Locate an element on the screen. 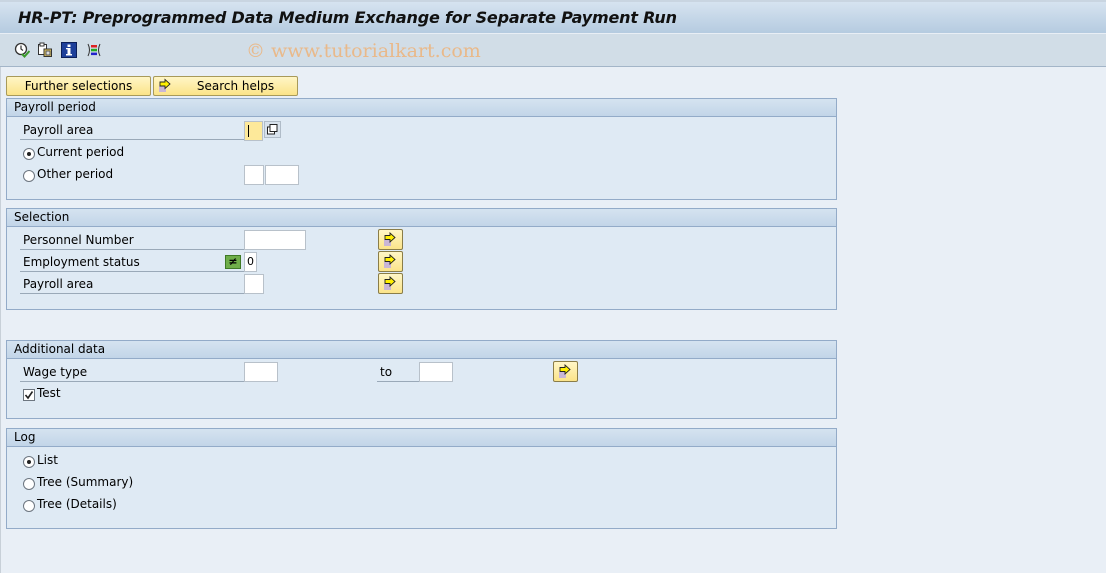 The image size is (1106, 573). payroll-period-header: Payroll period is located at coordinates (421, 108).